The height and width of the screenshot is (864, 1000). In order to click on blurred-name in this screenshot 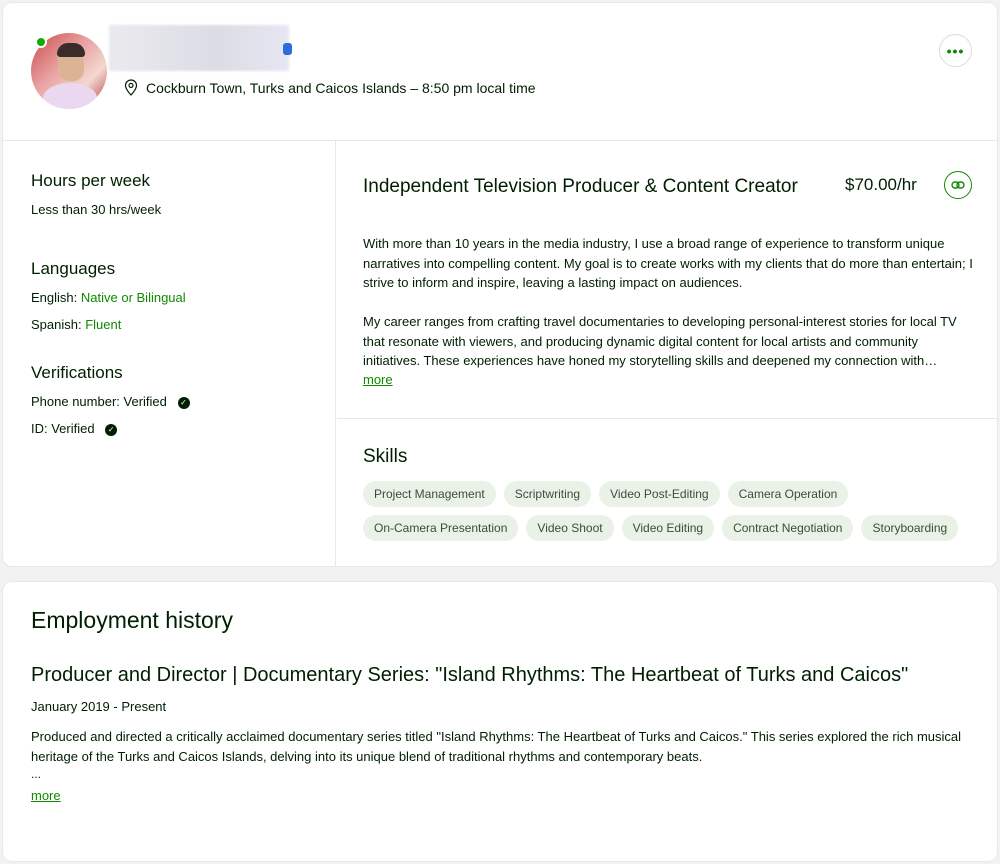, I will do `click(199, 48)`.